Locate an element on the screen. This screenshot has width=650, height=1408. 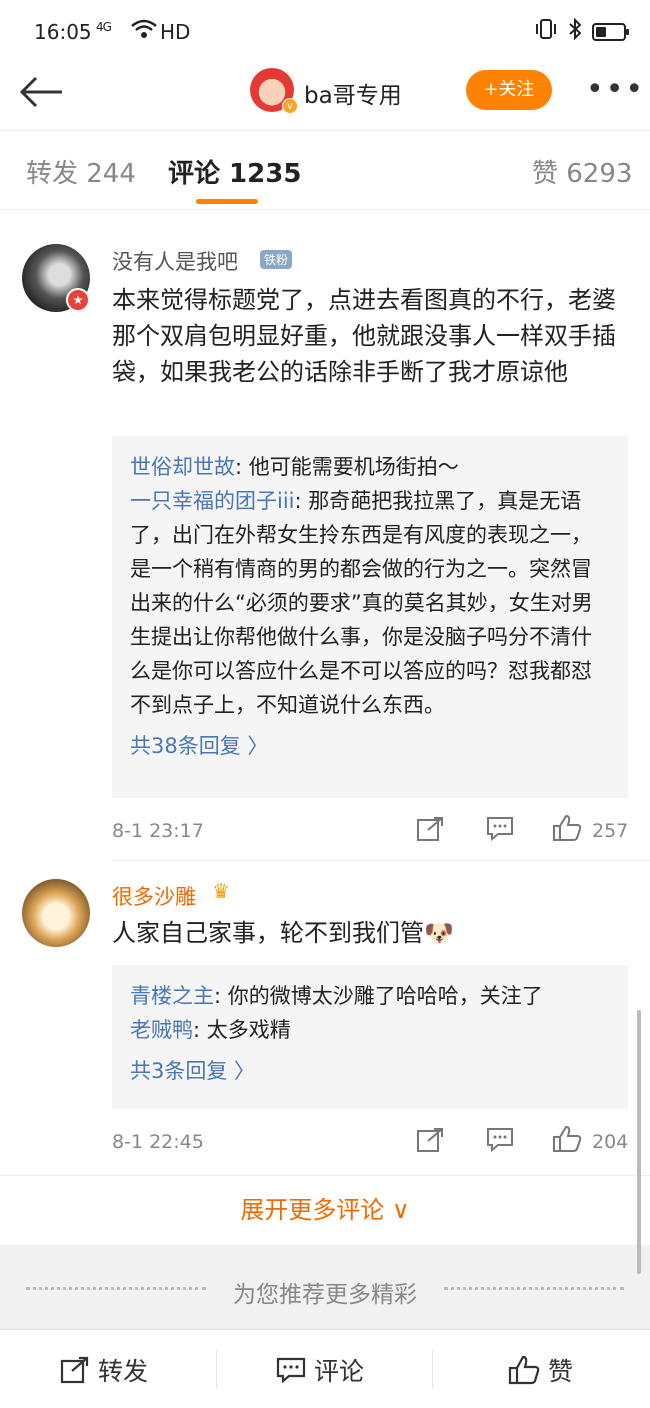
top-nav: v ba哥专用 +关注 ••• is located at coordinates (325, 96).